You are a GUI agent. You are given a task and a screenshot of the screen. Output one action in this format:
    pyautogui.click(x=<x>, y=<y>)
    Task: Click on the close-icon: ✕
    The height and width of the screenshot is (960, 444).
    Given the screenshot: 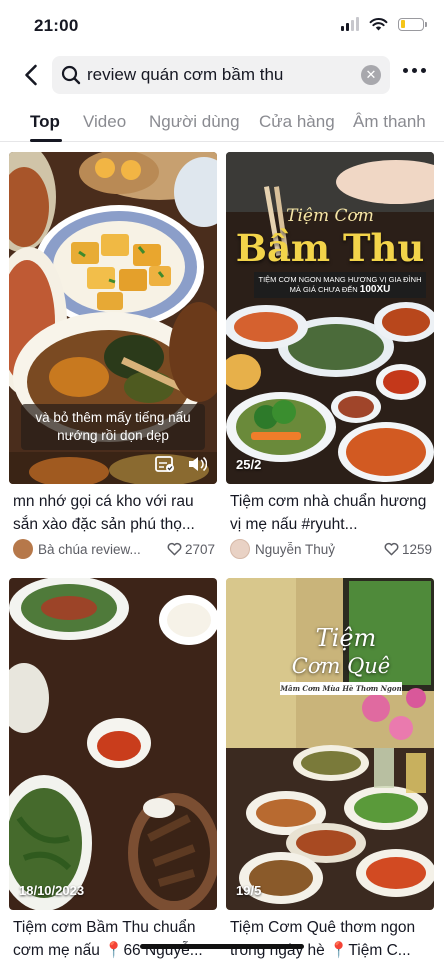 What is the action you would take?
    pyautogui.click(x=371, y=74)
    